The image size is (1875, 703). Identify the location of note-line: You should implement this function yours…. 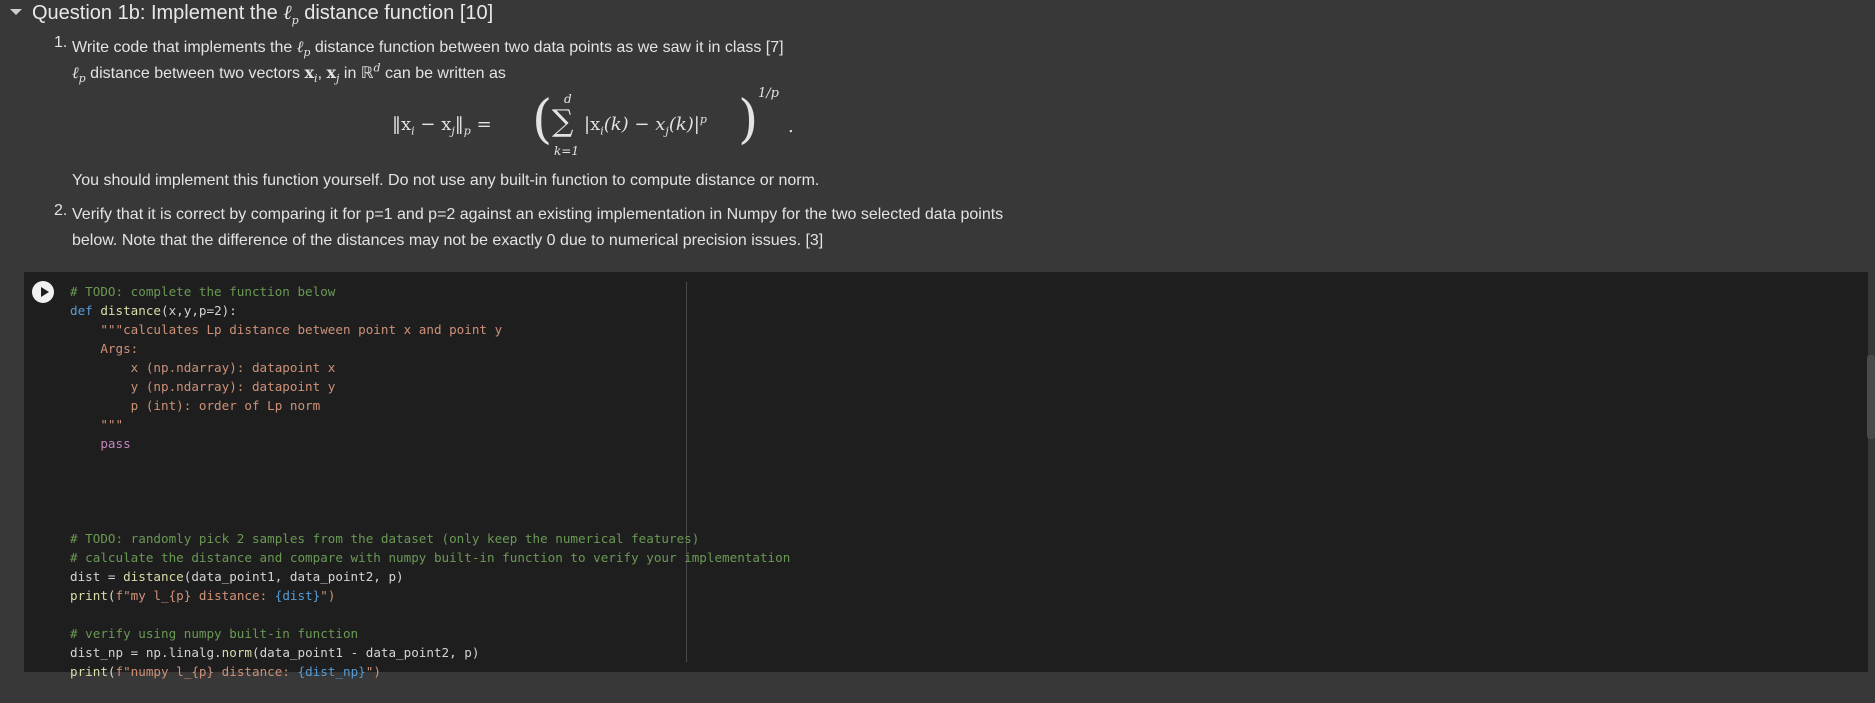
(446, 180).